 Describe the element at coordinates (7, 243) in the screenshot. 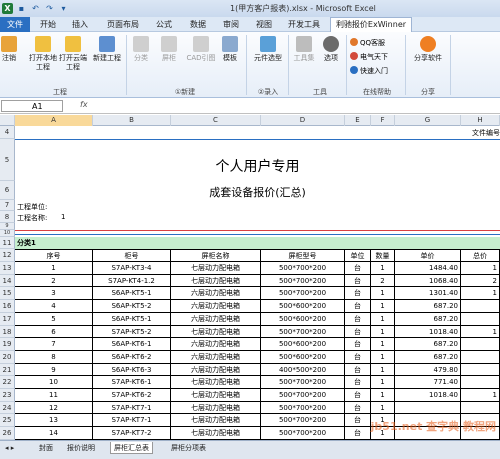

I see `row-header: 11` at that location.